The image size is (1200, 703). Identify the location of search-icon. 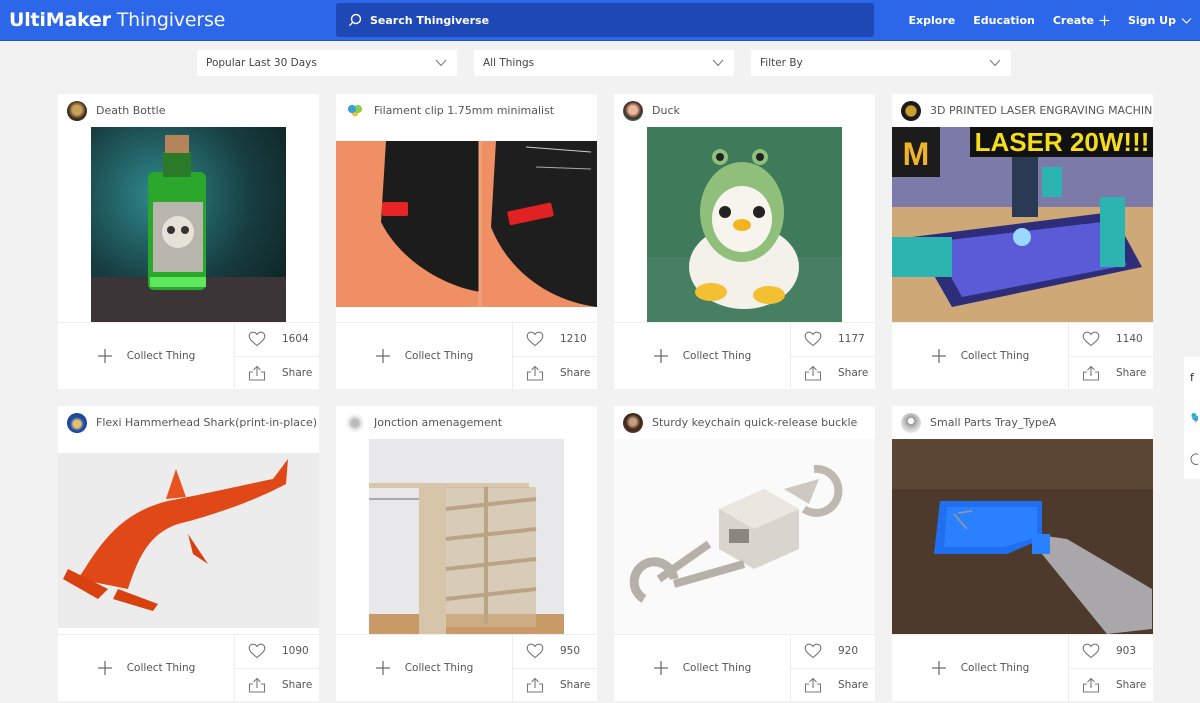
(355, 20).